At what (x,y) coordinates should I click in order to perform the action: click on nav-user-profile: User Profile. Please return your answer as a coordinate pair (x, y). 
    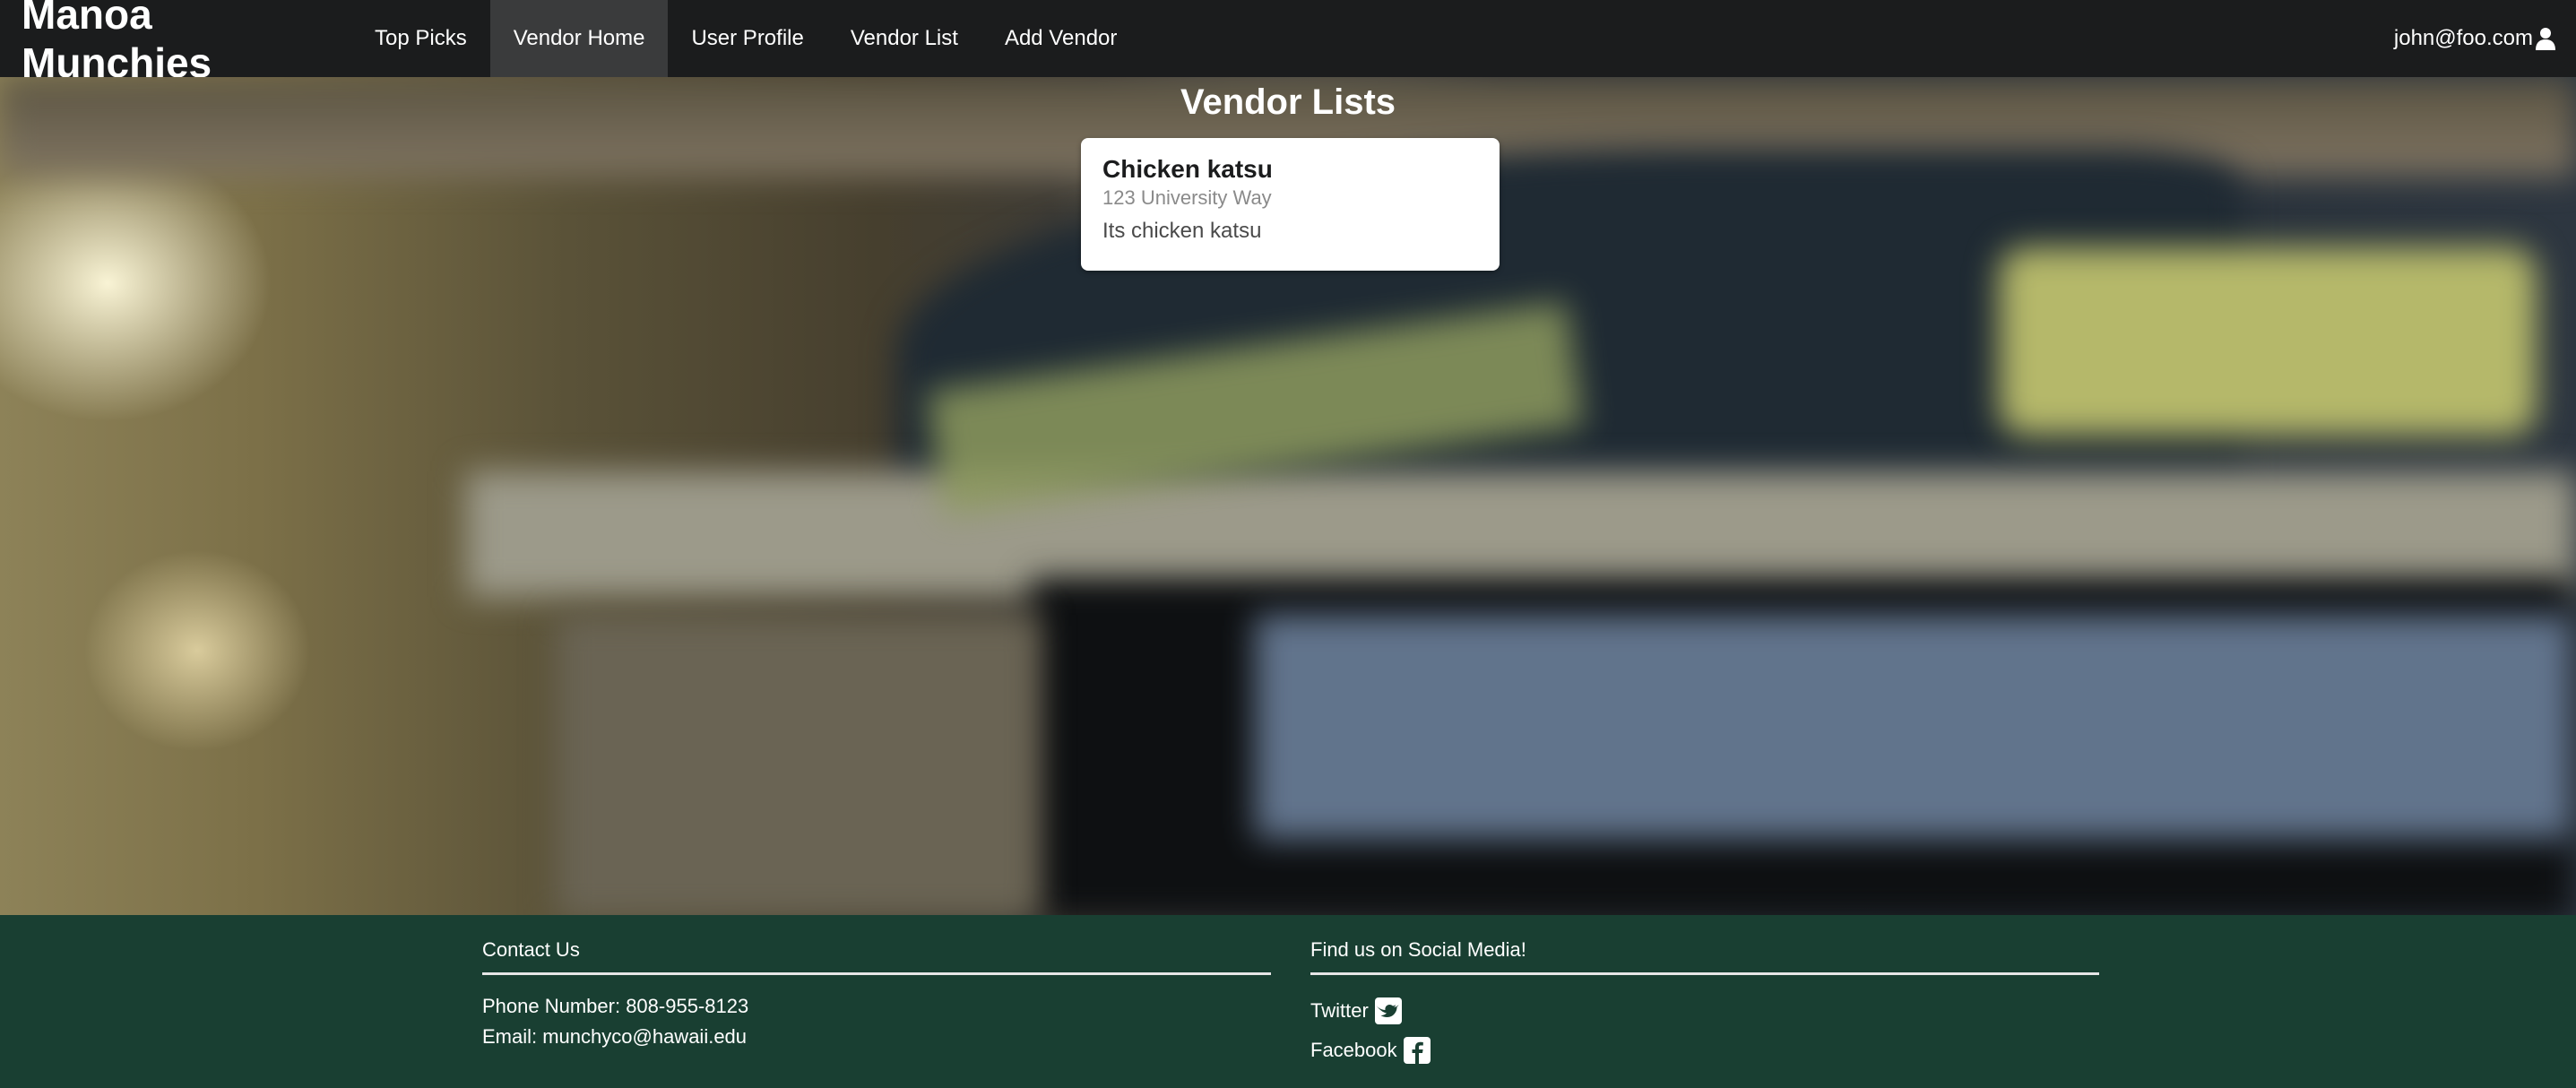
    Looking at the image, I should click on (747, 38).